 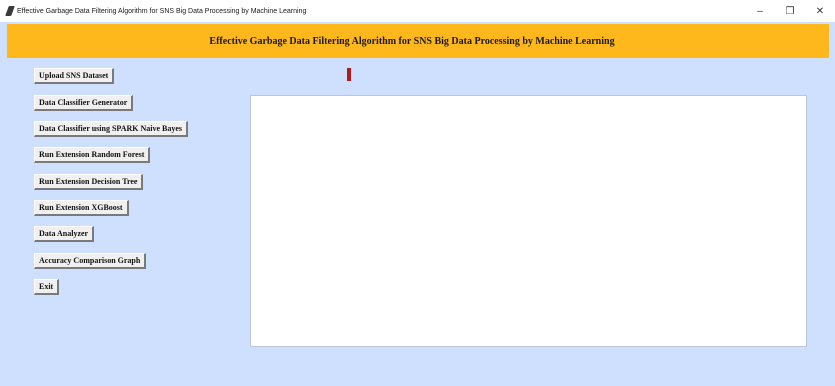 What do you see at coordinates (10, 11) in the screenshot?
I see `feather-icon` at bounding box center [10, 11].